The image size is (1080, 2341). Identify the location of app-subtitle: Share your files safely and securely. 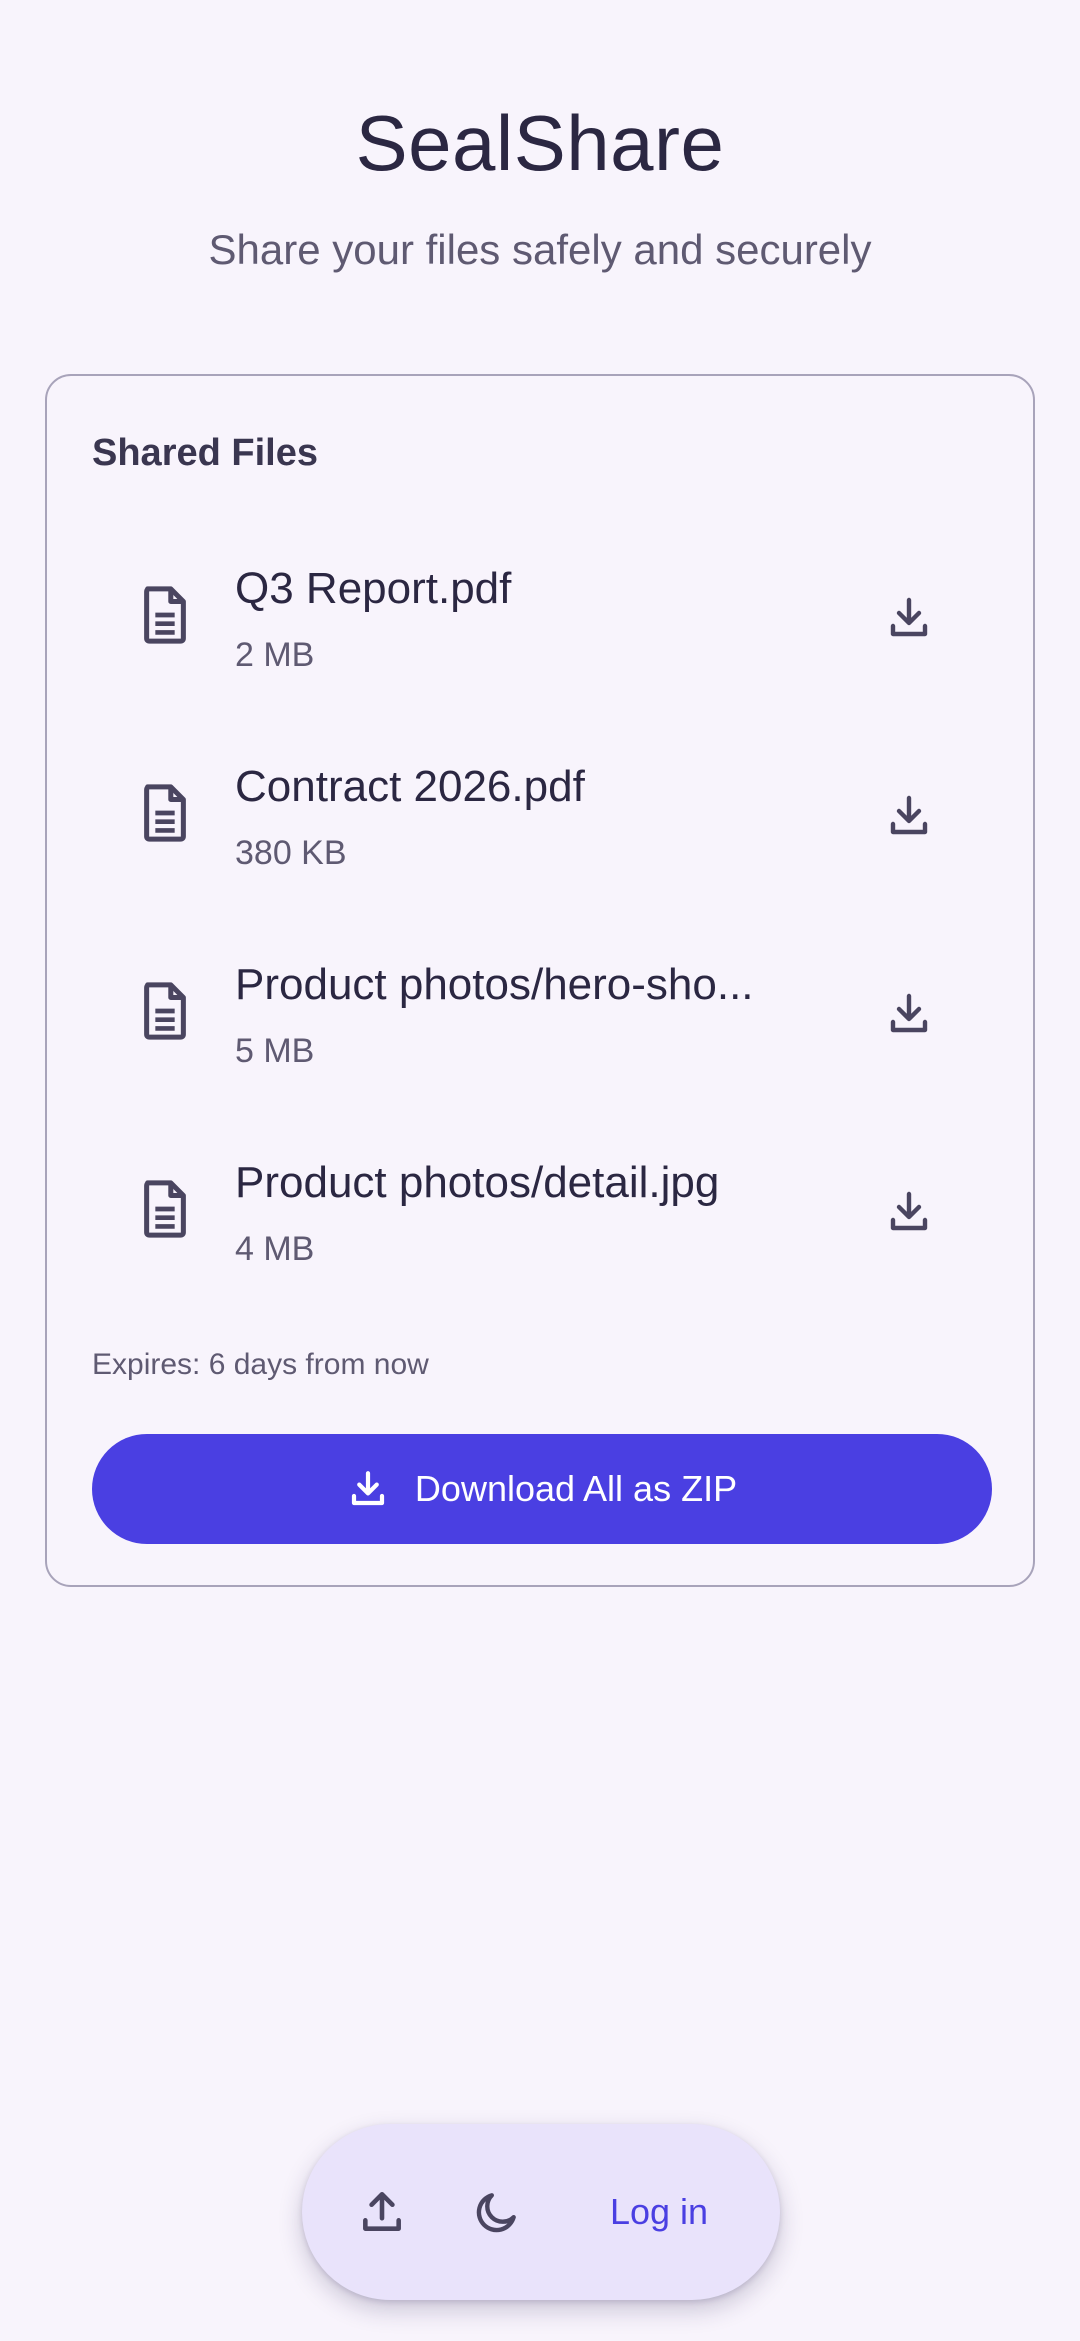
(540, 249).